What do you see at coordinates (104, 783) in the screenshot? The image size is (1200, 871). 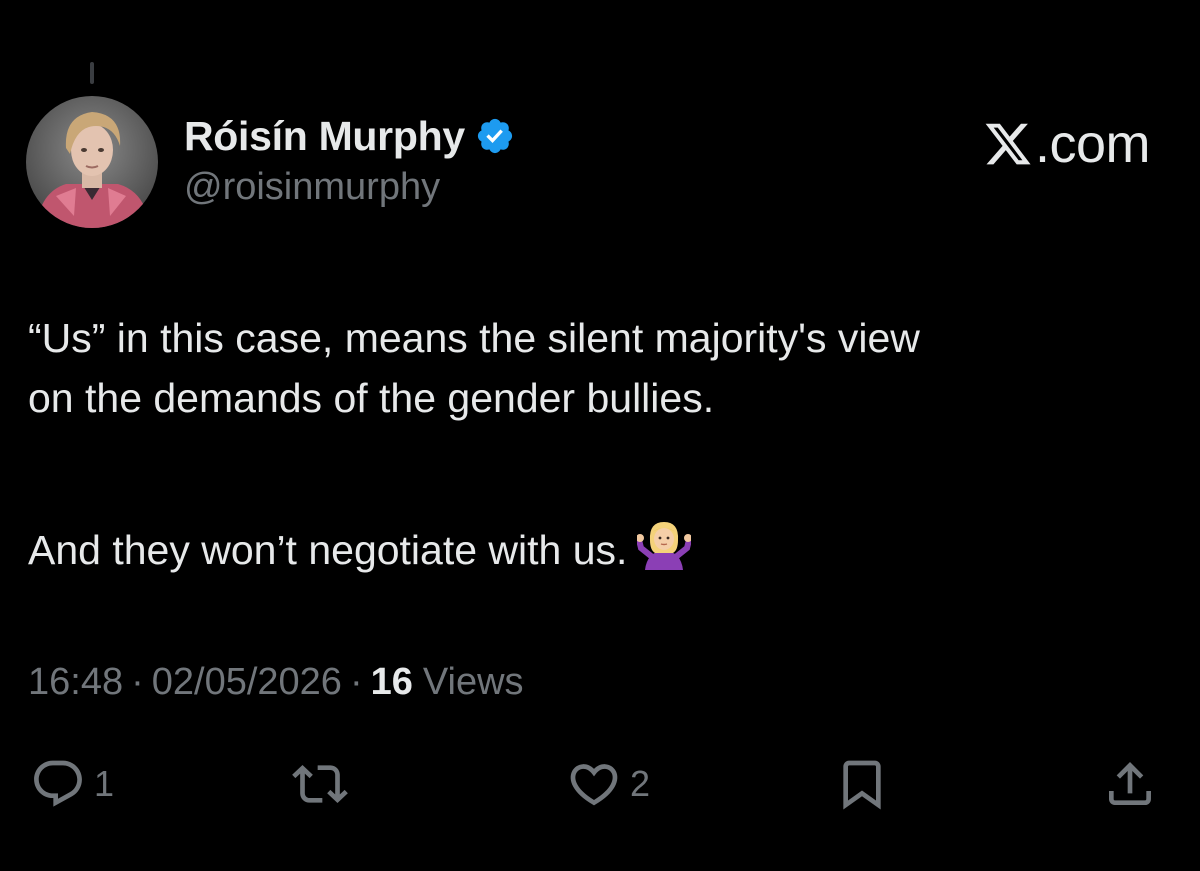 I see `reply-count: 1` at bounding box center [104, 783].